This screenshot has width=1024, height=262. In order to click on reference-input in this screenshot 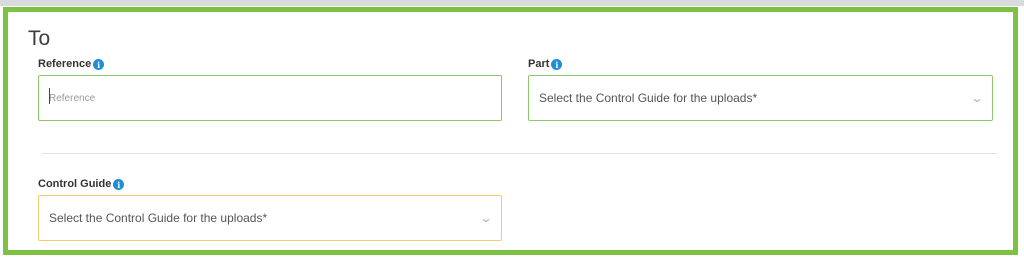, I will do `click(270, 98)`.